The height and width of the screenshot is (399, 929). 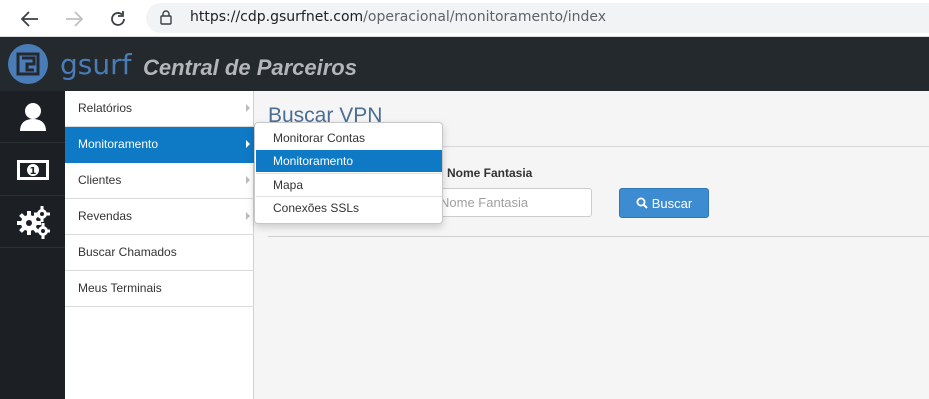 I want to click on search-icon, so click(x=642, y=203).